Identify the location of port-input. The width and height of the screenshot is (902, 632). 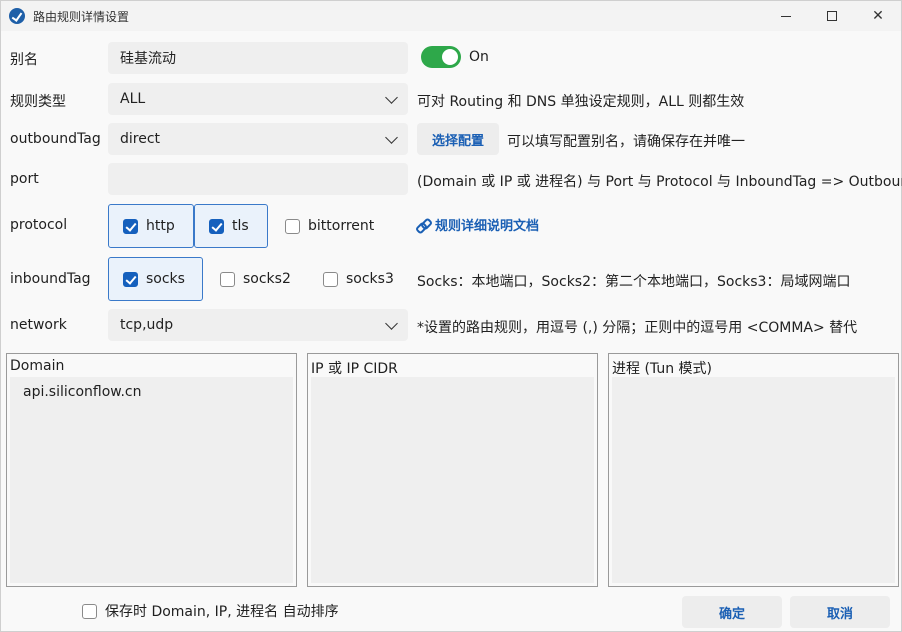
(258, 179).